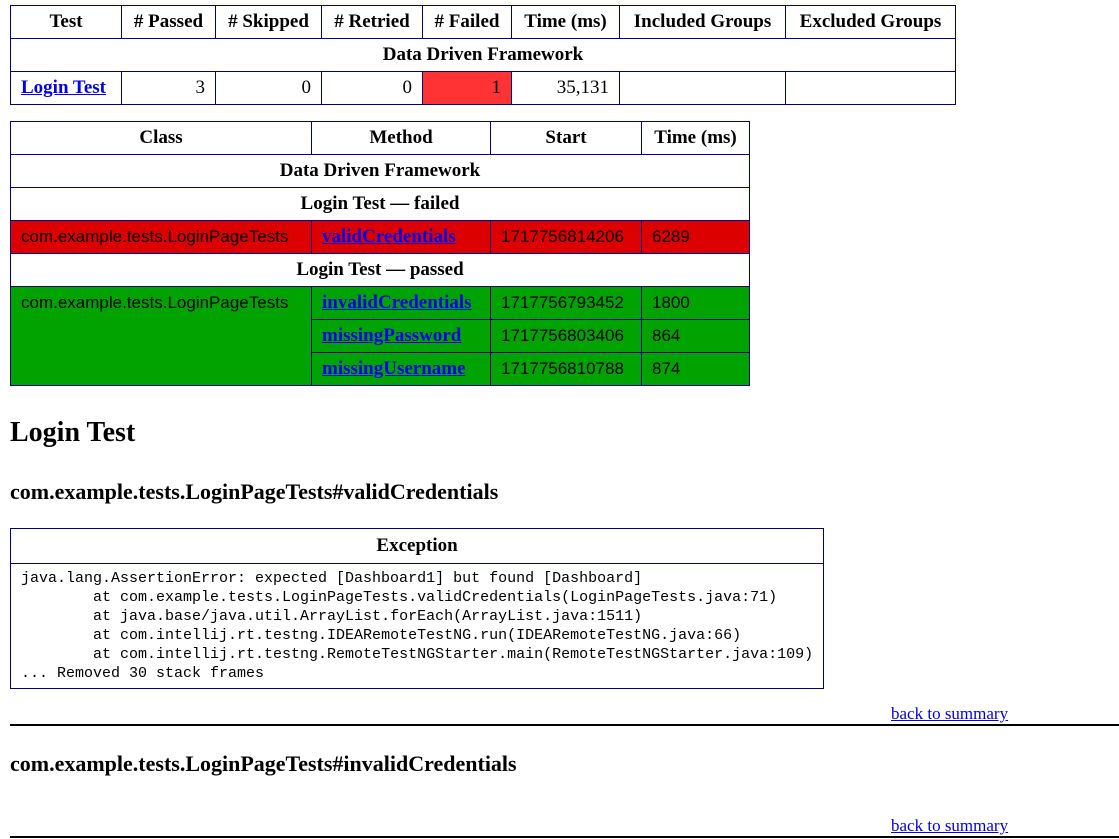 This screenshot has width=1119, height=839. Describe the element at coordinates (566, 336) in the screenshot. I see `start-time: 1717756803406` at that location.